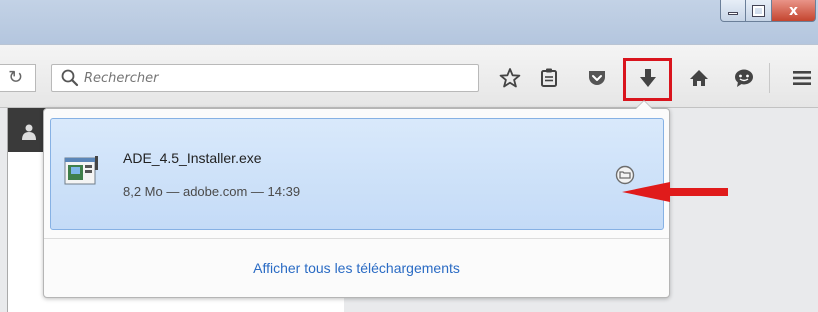 The height and width of the screenshot is (312, 818). I want to click on menu-button, so click(802, 78).